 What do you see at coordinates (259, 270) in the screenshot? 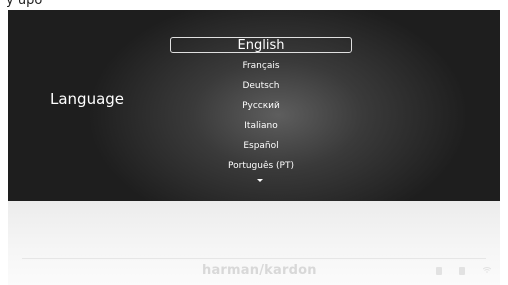
I see `brand-logo: harman/kardon` at bounding box center [259, 270].